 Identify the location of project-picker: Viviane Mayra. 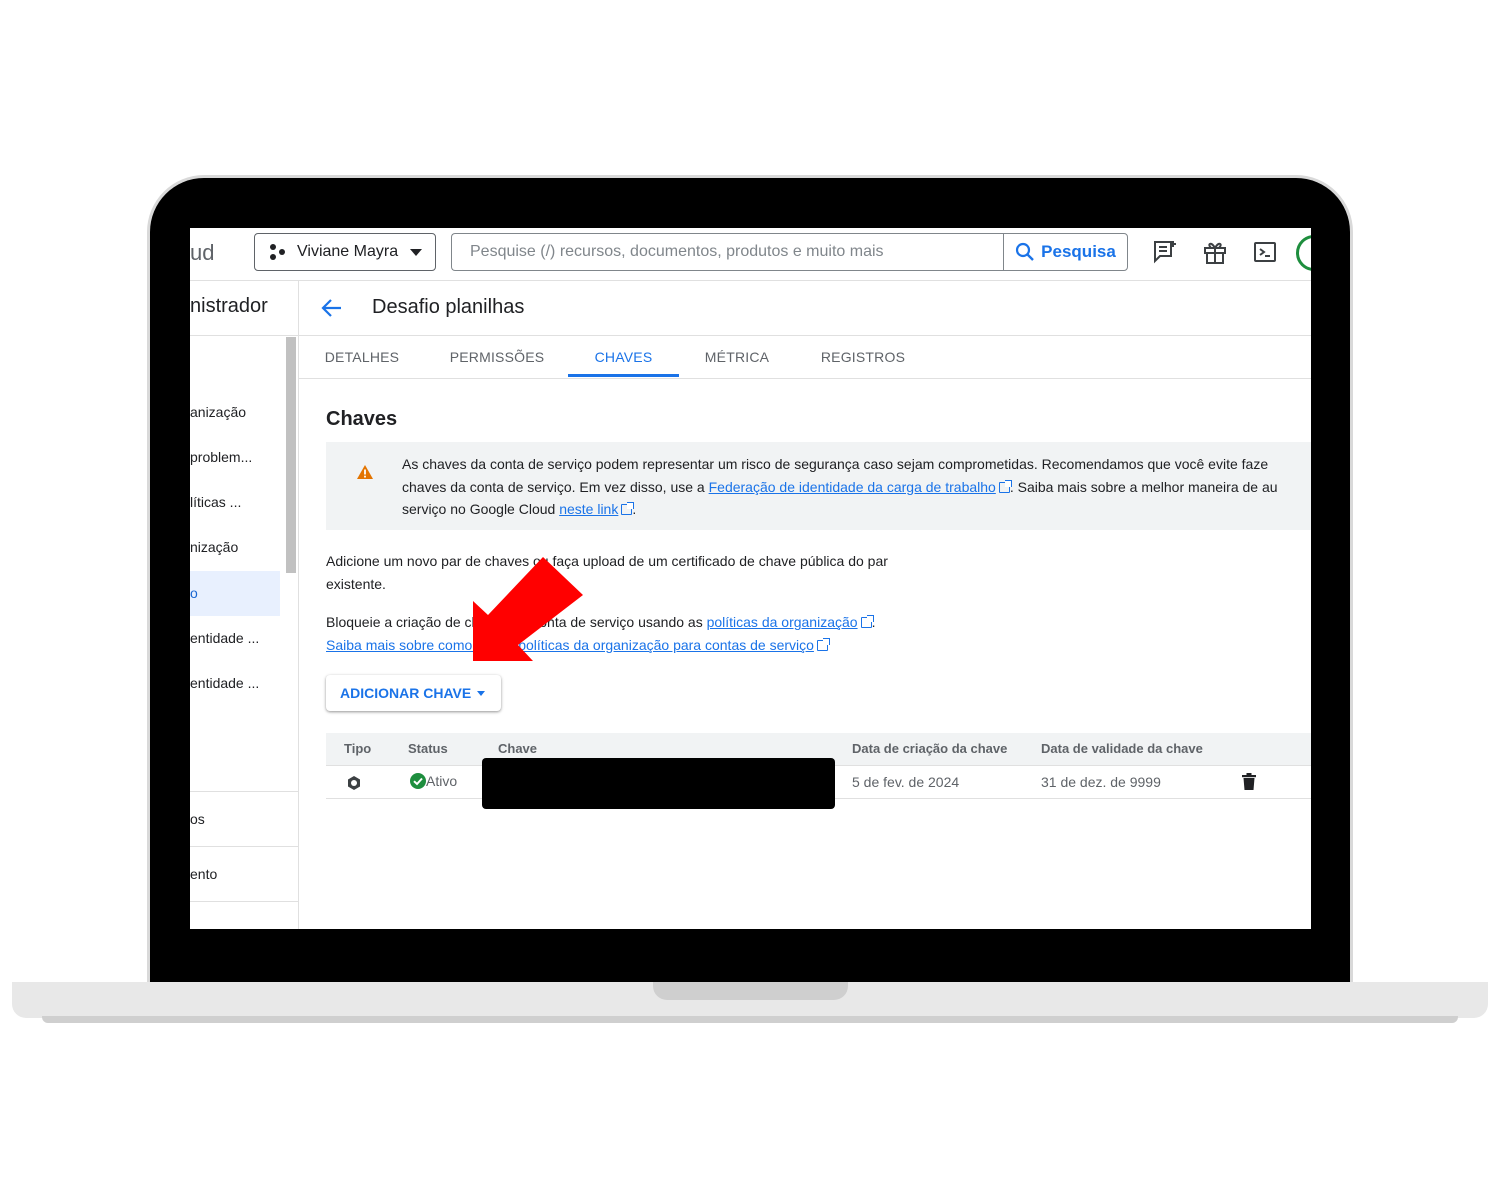
(345, 252).